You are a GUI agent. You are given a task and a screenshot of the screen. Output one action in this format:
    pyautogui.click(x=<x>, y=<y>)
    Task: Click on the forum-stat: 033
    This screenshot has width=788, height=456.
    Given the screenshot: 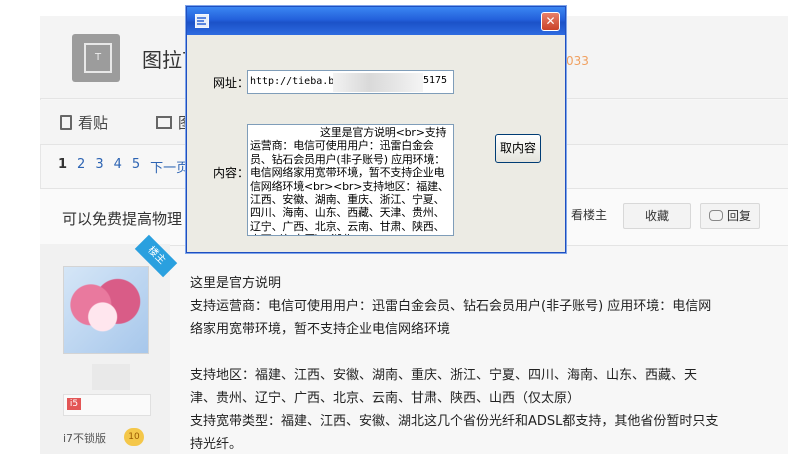 What is the action you would take?
    pyautogui.click(x=577, y=61)
    